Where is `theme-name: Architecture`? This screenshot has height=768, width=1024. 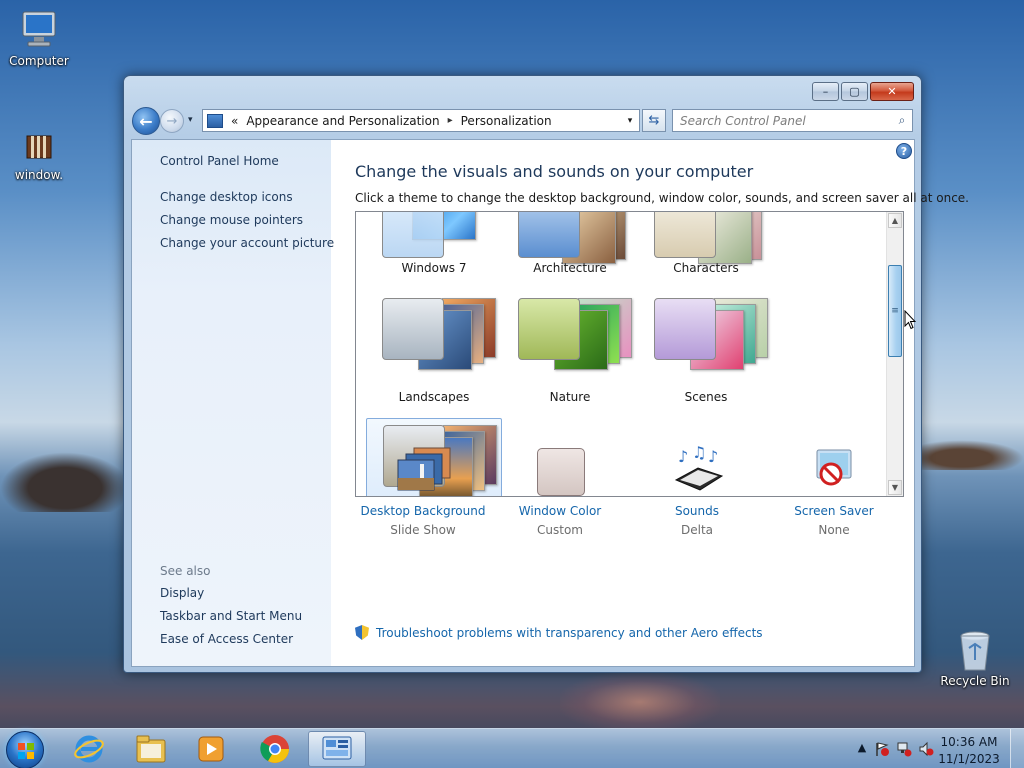
theme-name: Architecture is located at coordinates (570, 268).